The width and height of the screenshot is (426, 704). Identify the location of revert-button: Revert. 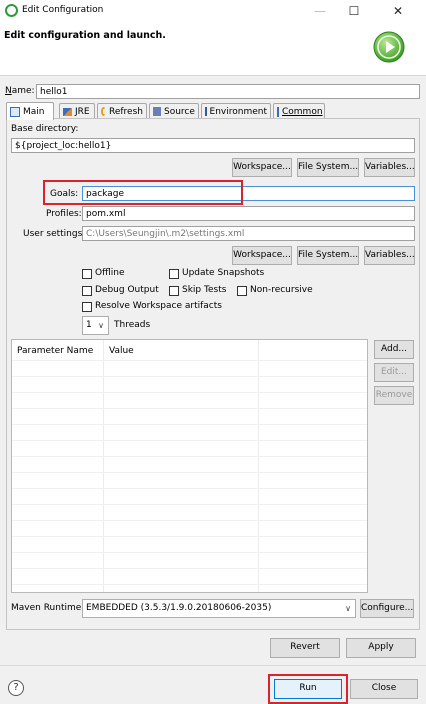
(305, 648).